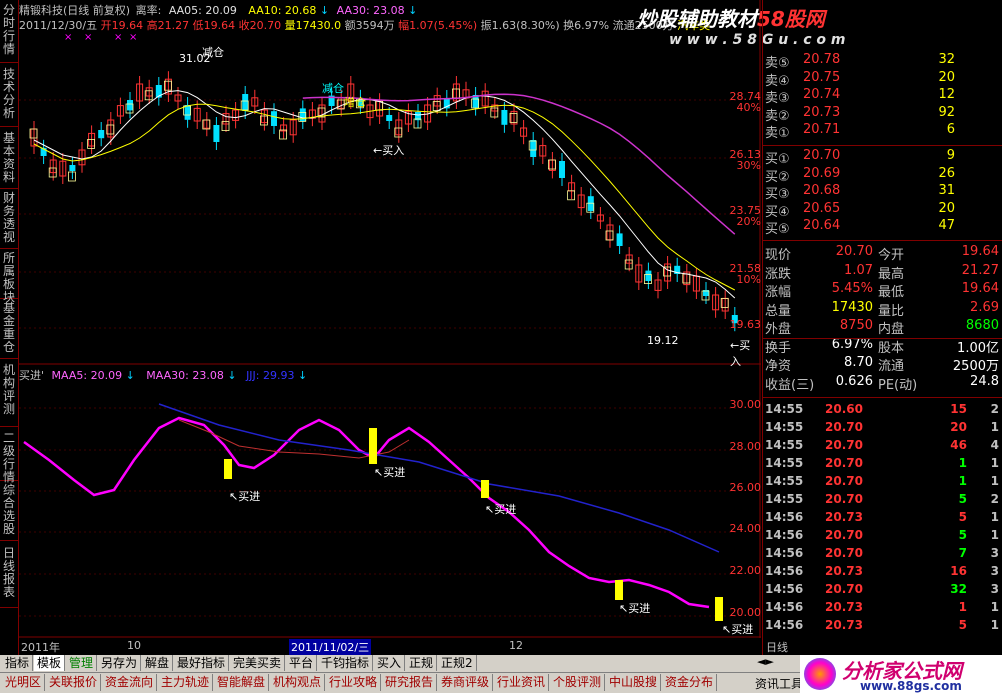  I want to click on info-tab-3: 资金流向, so click(130, 682).